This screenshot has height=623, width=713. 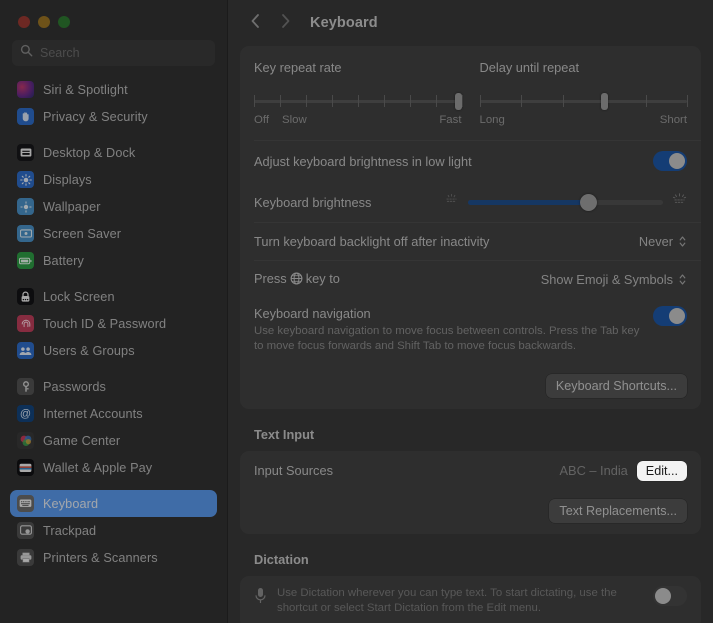 What do you see at coordinates (358, 101) in the screenshot?
I see `key-repeat-rate-slider` at bounding box center [358, 101].